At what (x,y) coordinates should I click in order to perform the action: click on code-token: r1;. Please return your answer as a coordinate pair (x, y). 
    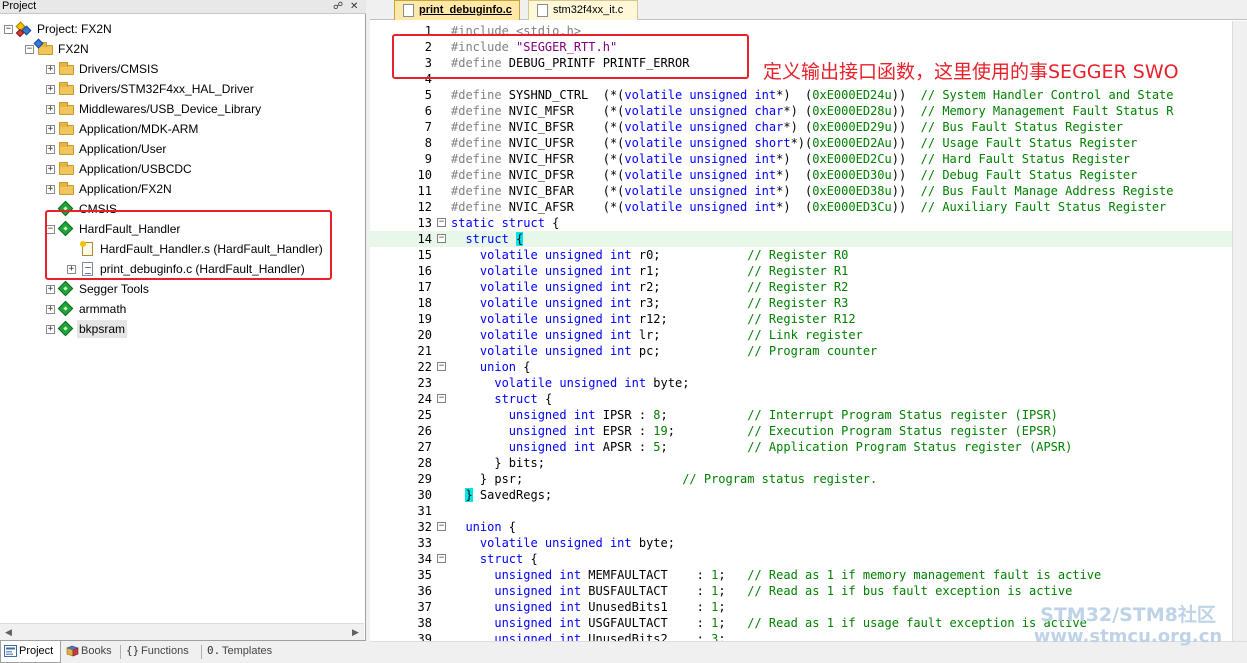
    Looking at the image, I should click on (689, 271).